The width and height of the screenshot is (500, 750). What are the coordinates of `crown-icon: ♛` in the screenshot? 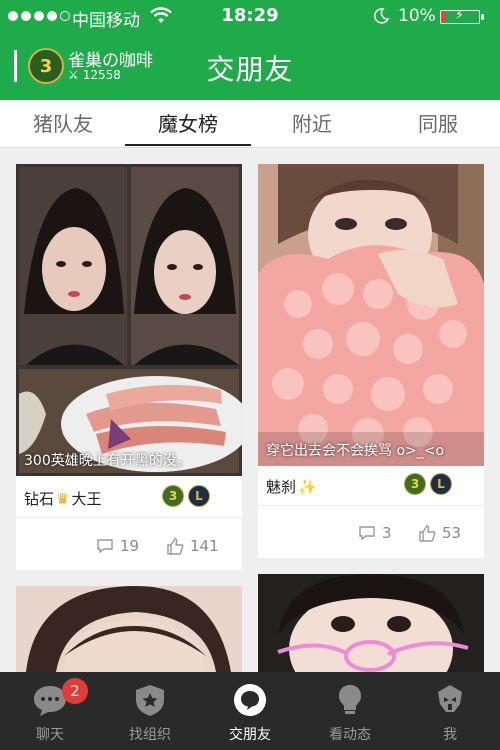 It's located at (63, 498).